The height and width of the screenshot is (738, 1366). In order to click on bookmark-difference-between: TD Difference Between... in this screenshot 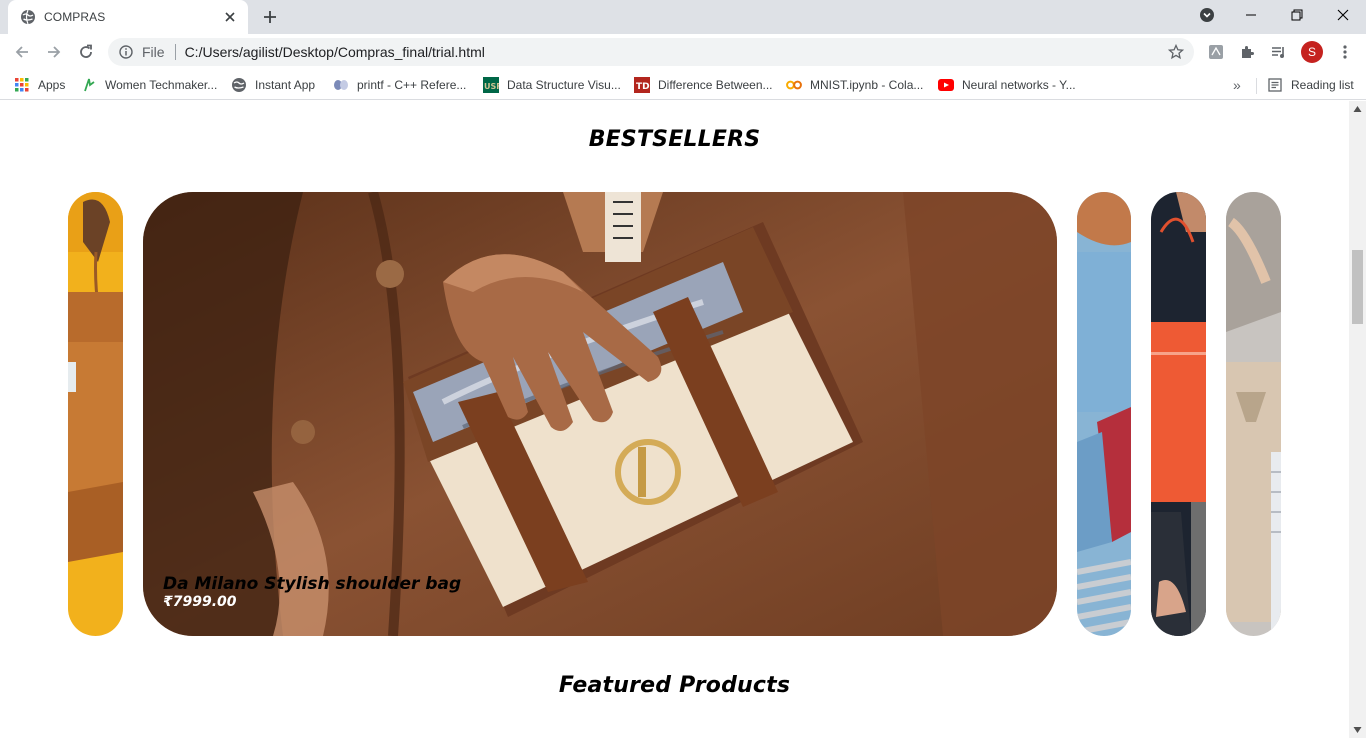, I will do `click(703, 85)`.